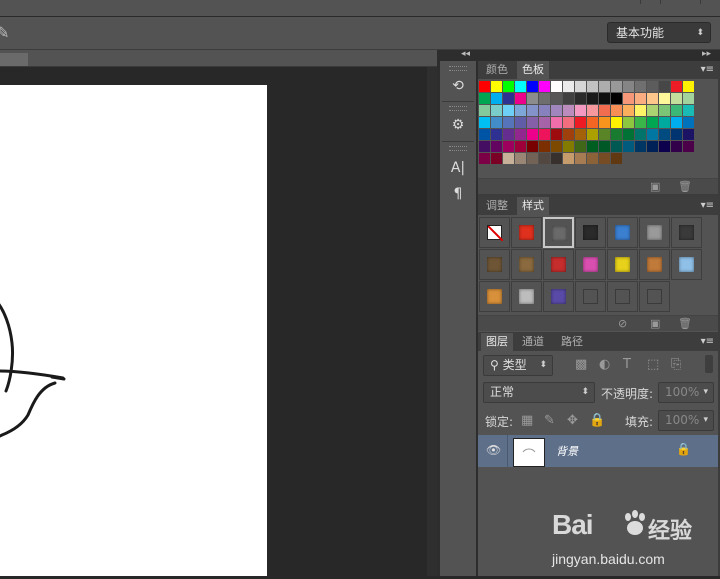 Image resolution: width=720 pixels, height=579 pixels. Describe the element at coordinates (707, 70) in the screenshot. I see `panel-menu-icon: ▾≡` at that location.